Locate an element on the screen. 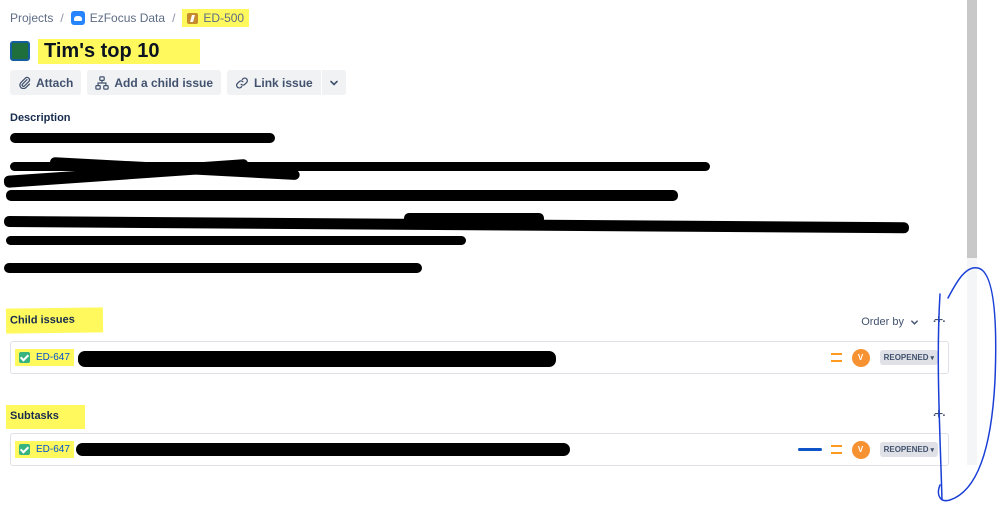 The image size is (999, 506). issue-type-icon is located at coordinates (20, 51).